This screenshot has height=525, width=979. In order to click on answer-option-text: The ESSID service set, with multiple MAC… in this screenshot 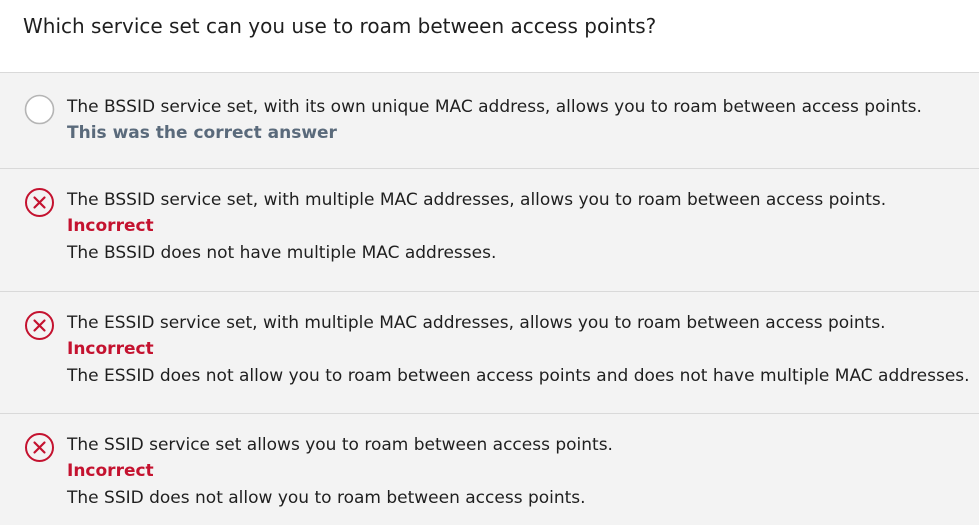, I will do `click(476, 323)`.